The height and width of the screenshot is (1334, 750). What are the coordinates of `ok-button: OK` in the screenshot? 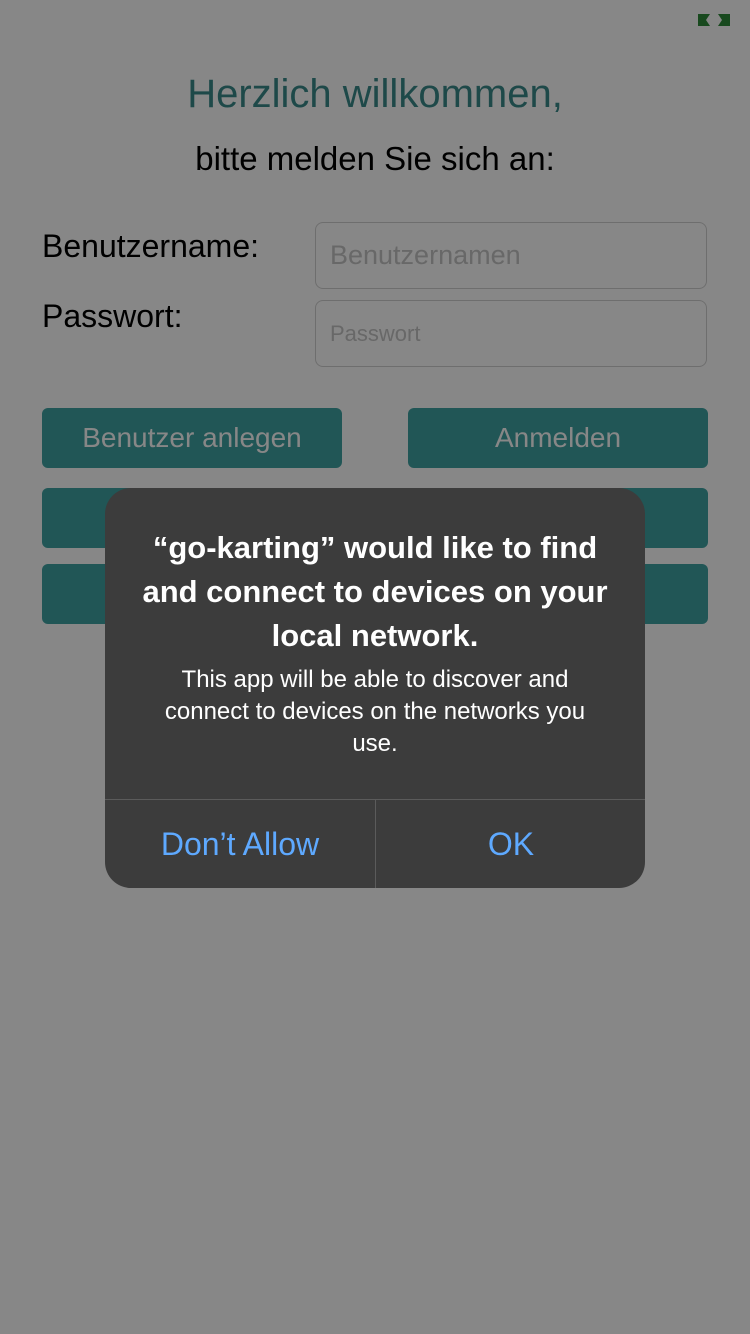 It's located at (510, 844).